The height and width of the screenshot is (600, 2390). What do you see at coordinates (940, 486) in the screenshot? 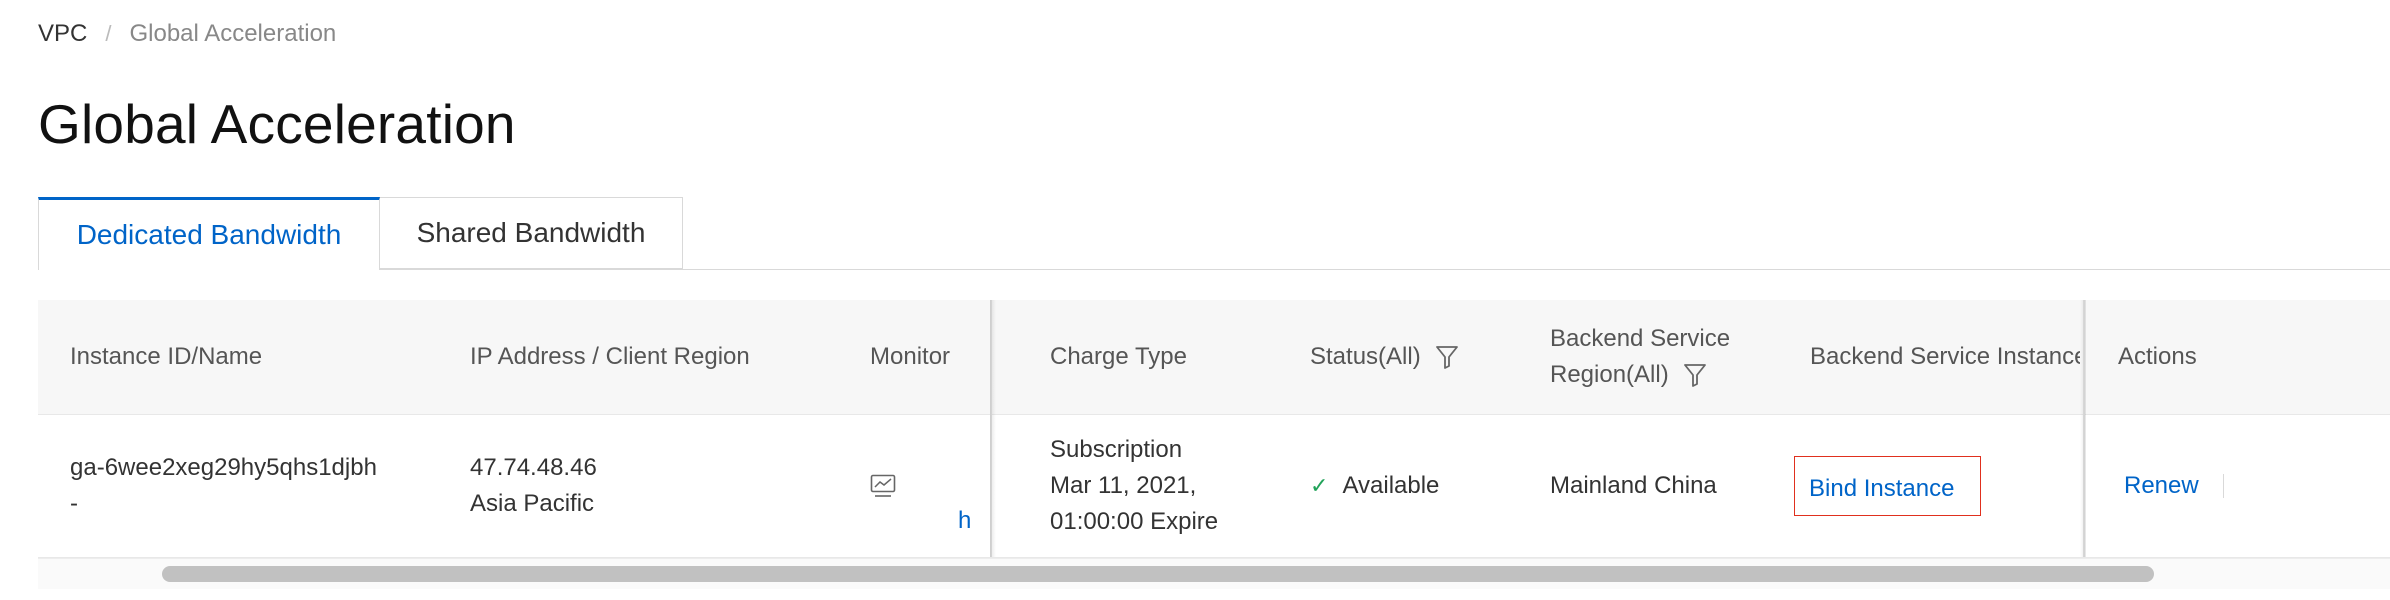
I see `cell-monitor: h` at bounding box center [940, 486].